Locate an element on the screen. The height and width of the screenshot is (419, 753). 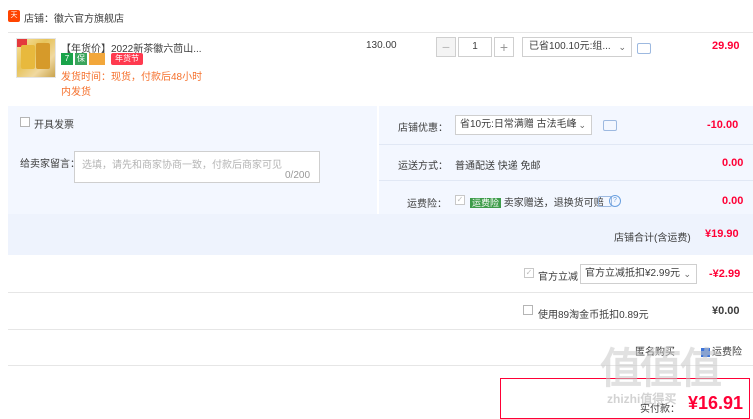
shop-discount-amount: -10.00 is located at coordinates (723, 125).